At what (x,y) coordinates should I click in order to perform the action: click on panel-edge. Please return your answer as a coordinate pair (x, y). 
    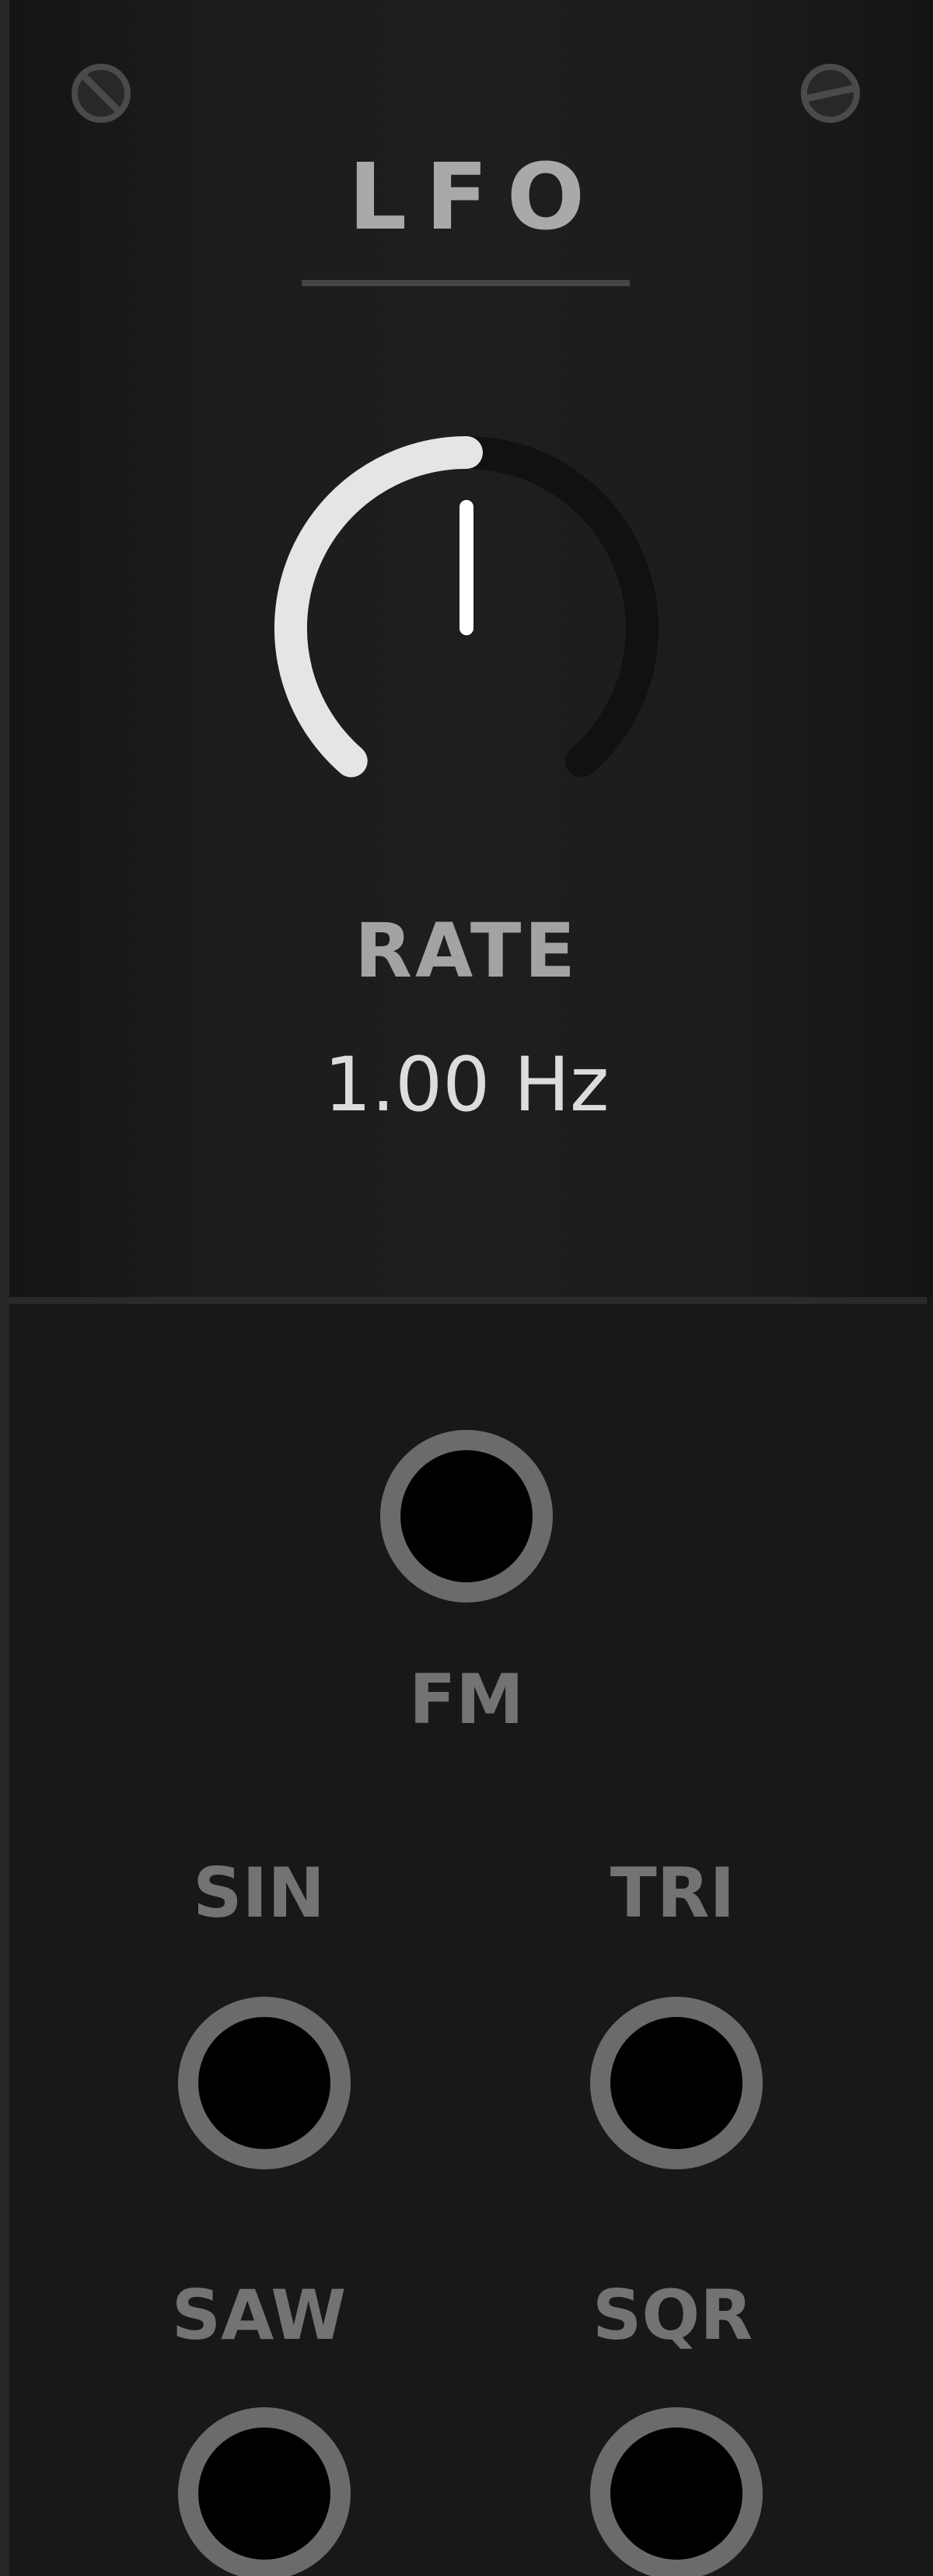
    Looking at the image, I should click on (4, 1288).